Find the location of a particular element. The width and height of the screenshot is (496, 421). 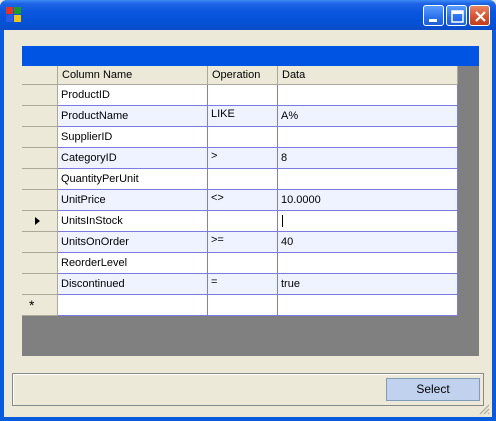

column-name-cell: UnitPrice is located at coordinates (133, 200).